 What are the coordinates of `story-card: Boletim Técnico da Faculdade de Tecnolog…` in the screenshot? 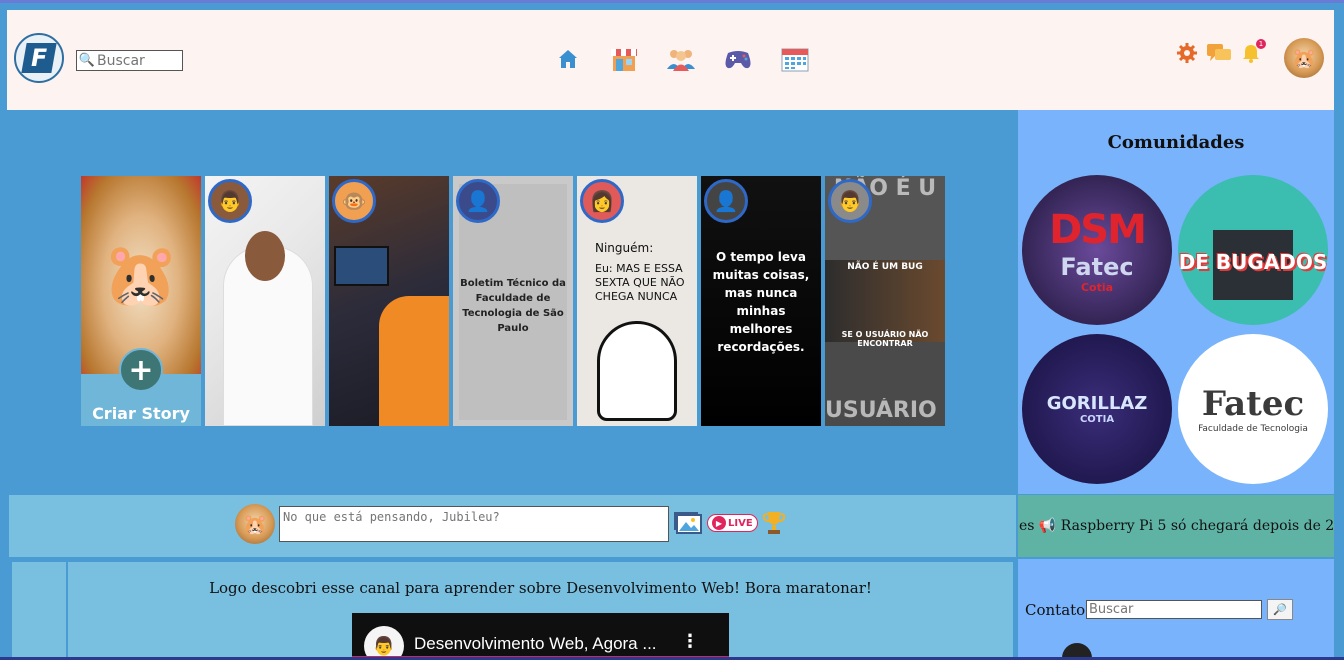 It's located at (513, 301).